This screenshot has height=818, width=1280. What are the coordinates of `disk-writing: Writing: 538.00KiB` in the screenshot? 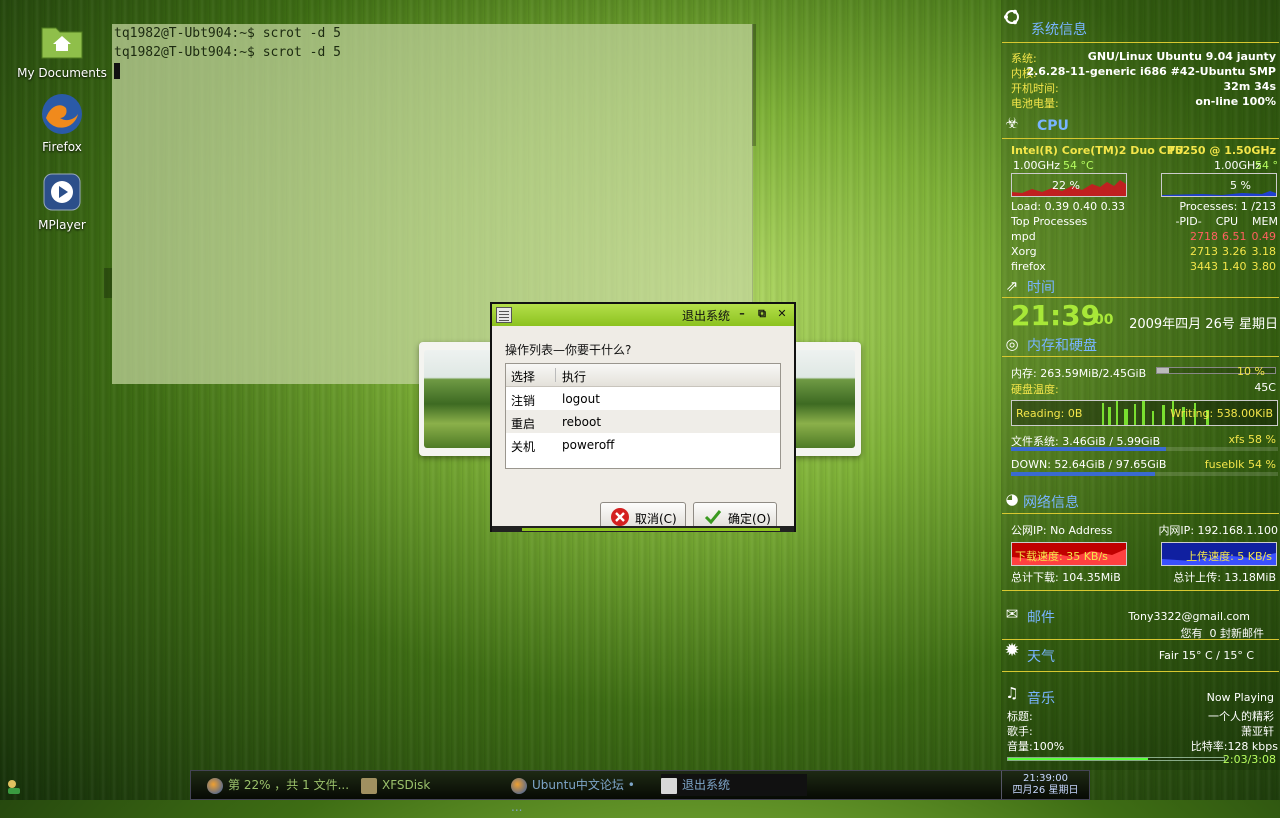 It's located at (1221, 413).